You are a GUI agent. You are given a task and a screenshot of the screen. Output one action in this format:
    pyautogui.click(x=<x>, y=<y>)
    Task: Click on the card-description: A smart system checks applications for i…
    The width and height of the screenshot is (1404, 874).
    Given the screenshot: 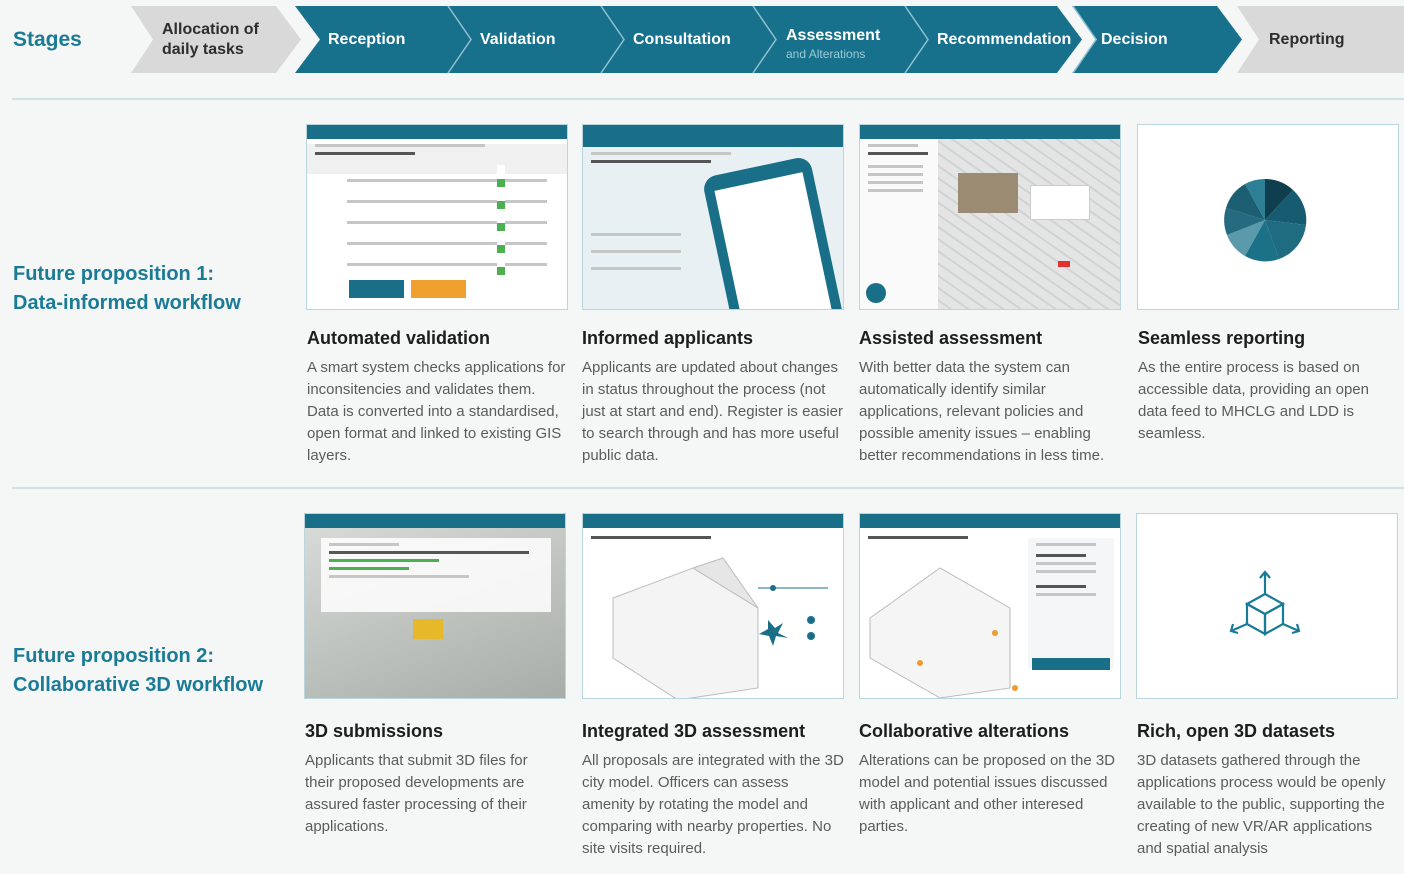 What is the action you would take?
    pyautogui.click(x=436, y=411)
    